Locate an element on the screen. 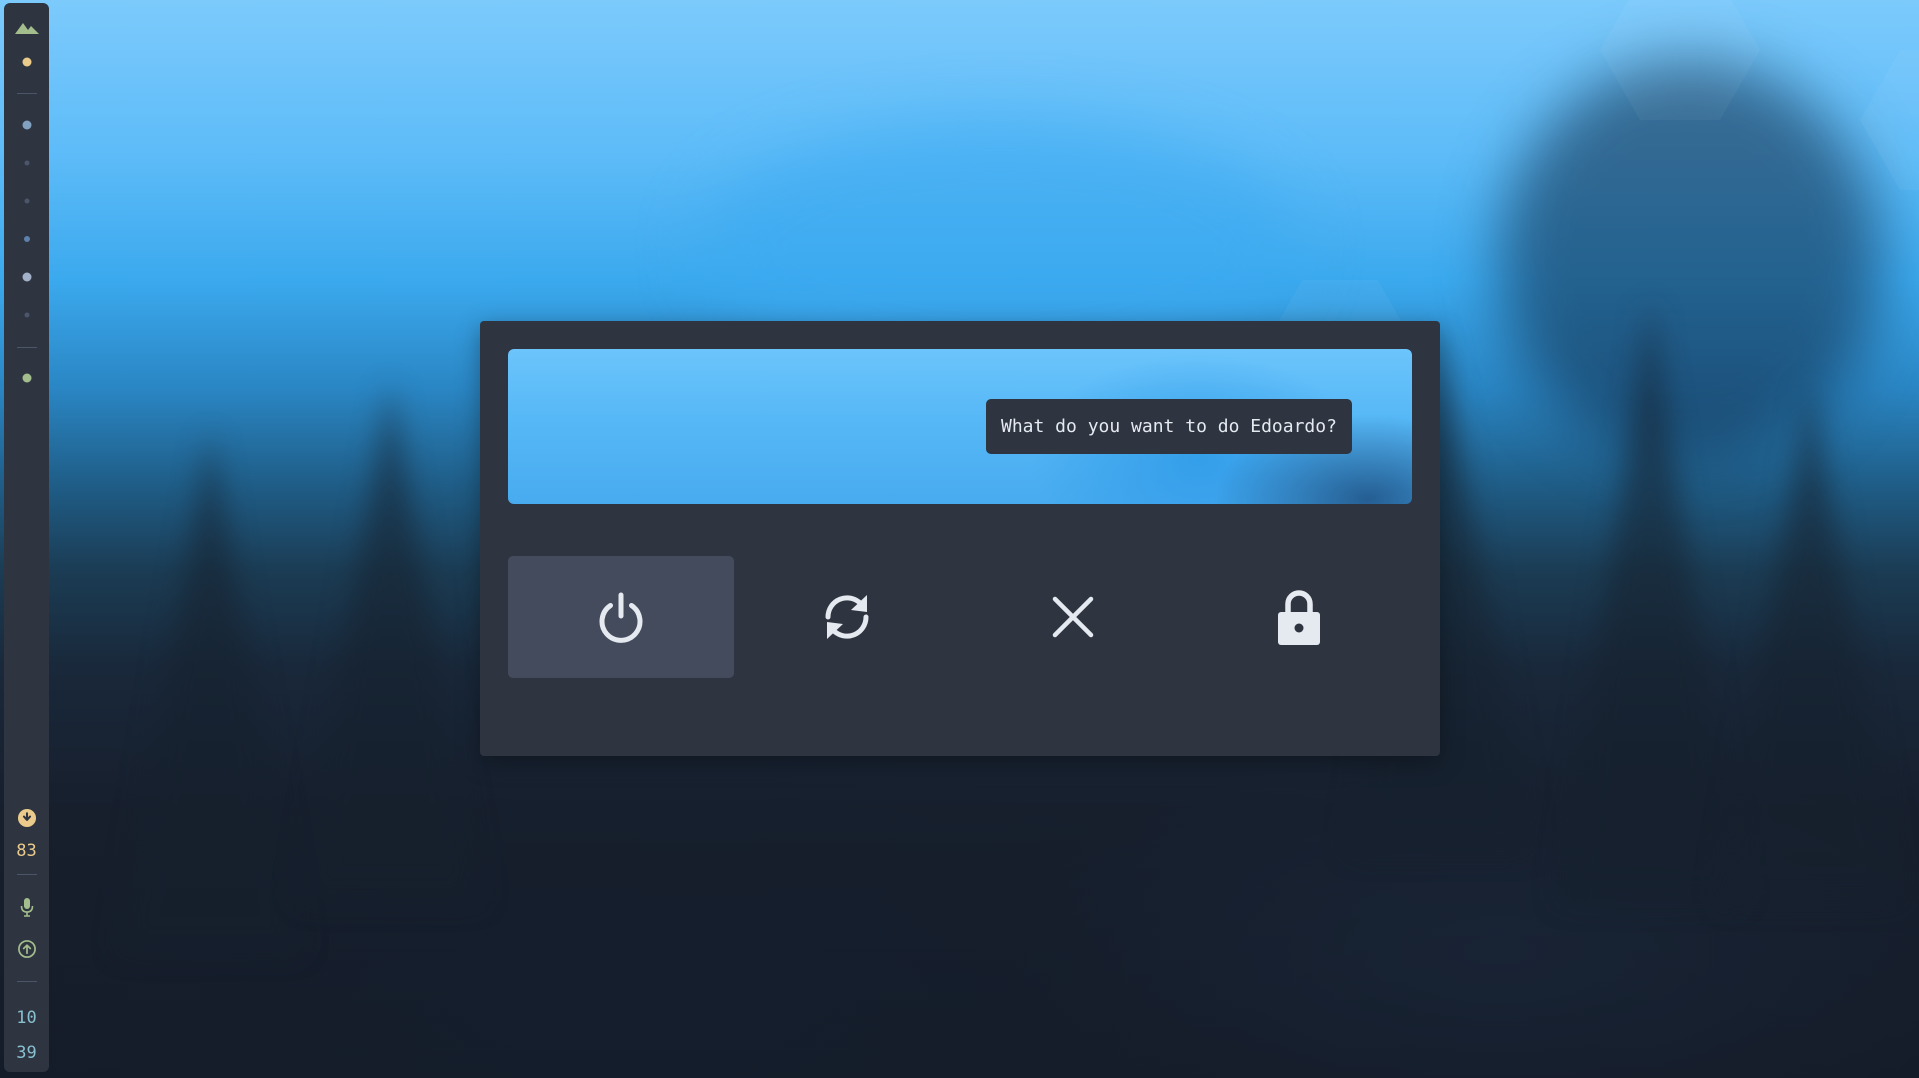  logout-button is located at coordinates (1073, 617).